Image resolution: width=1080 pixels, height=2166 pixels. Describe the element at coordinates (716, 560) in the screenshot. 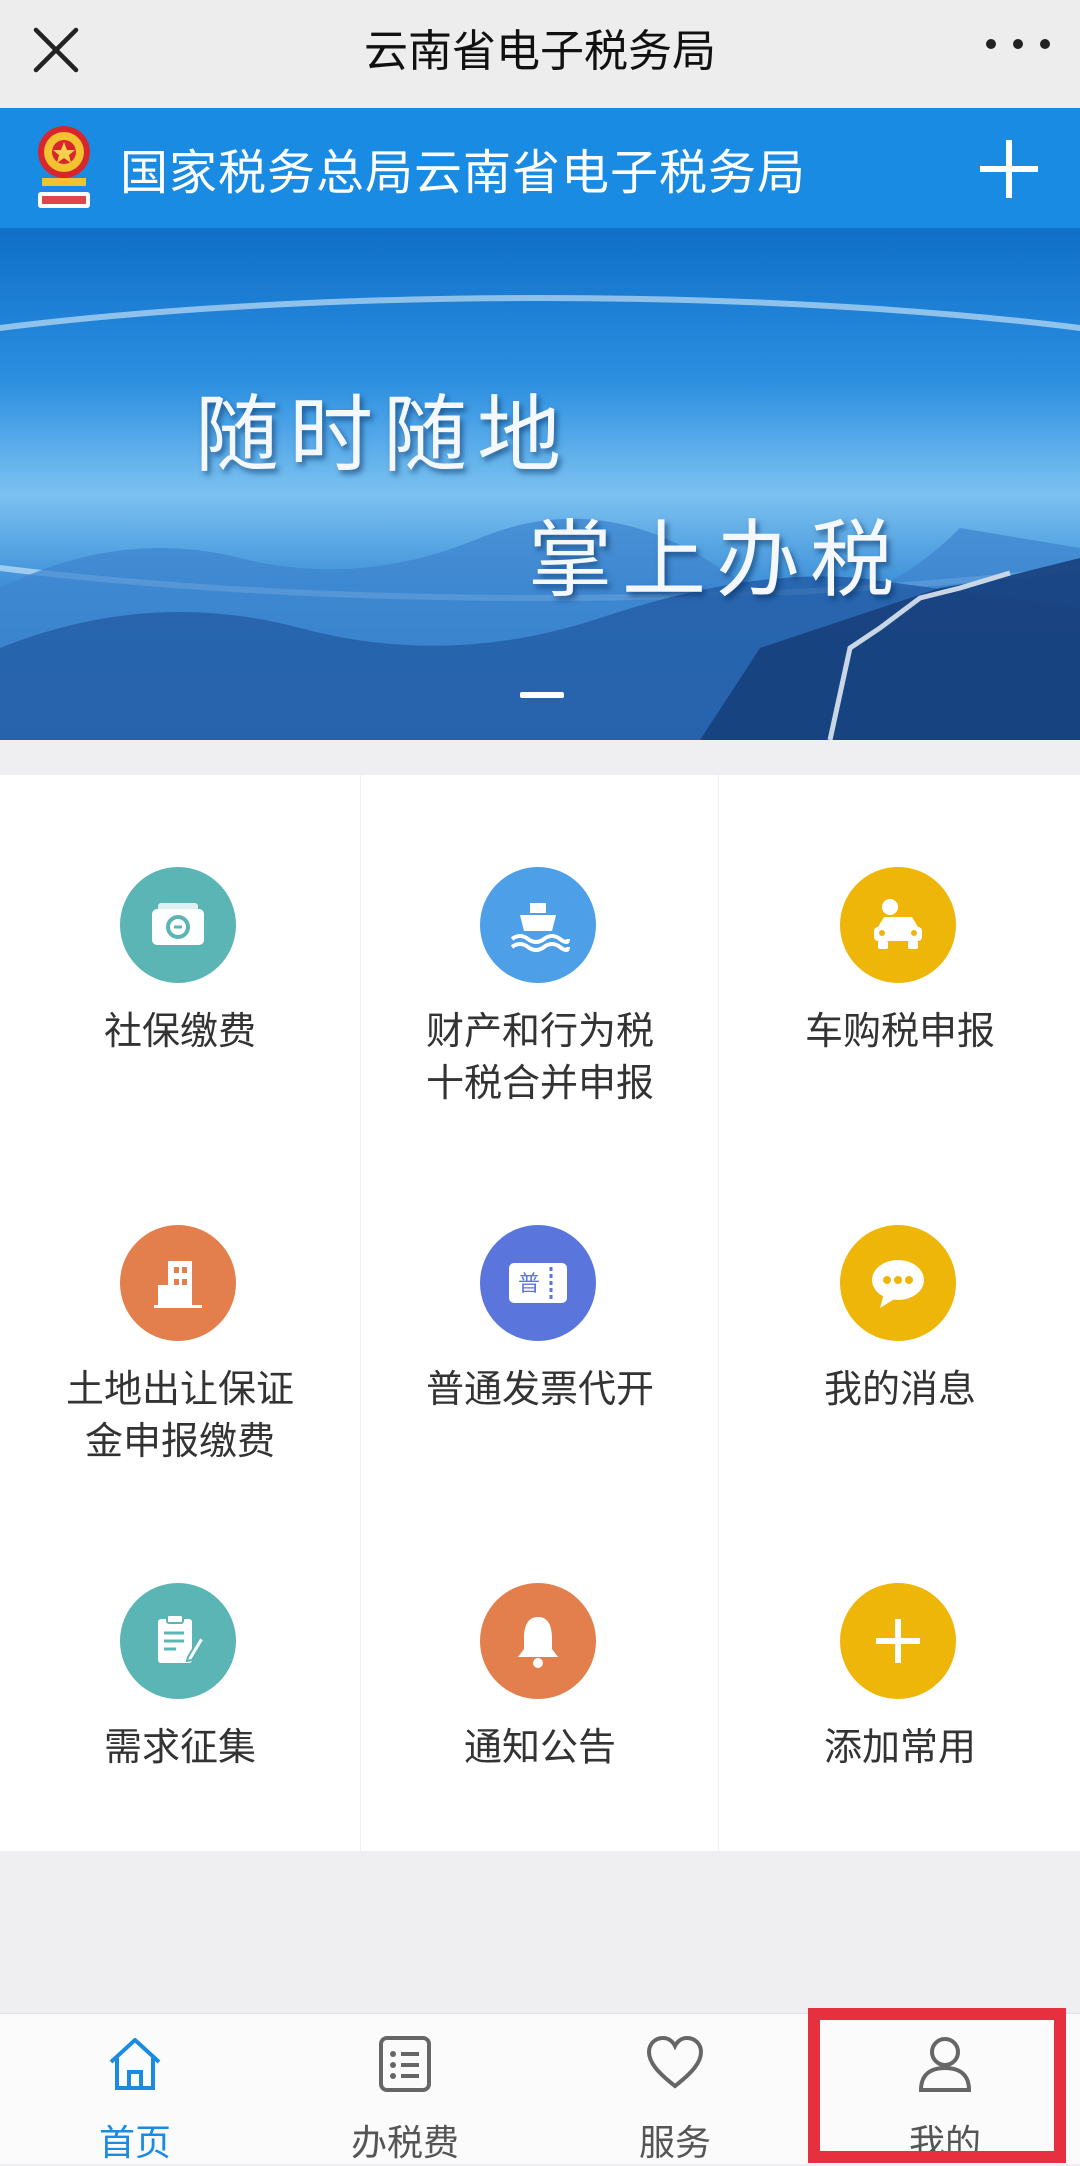

I see `banner-slogan-line2: 掌上办税` at that location.